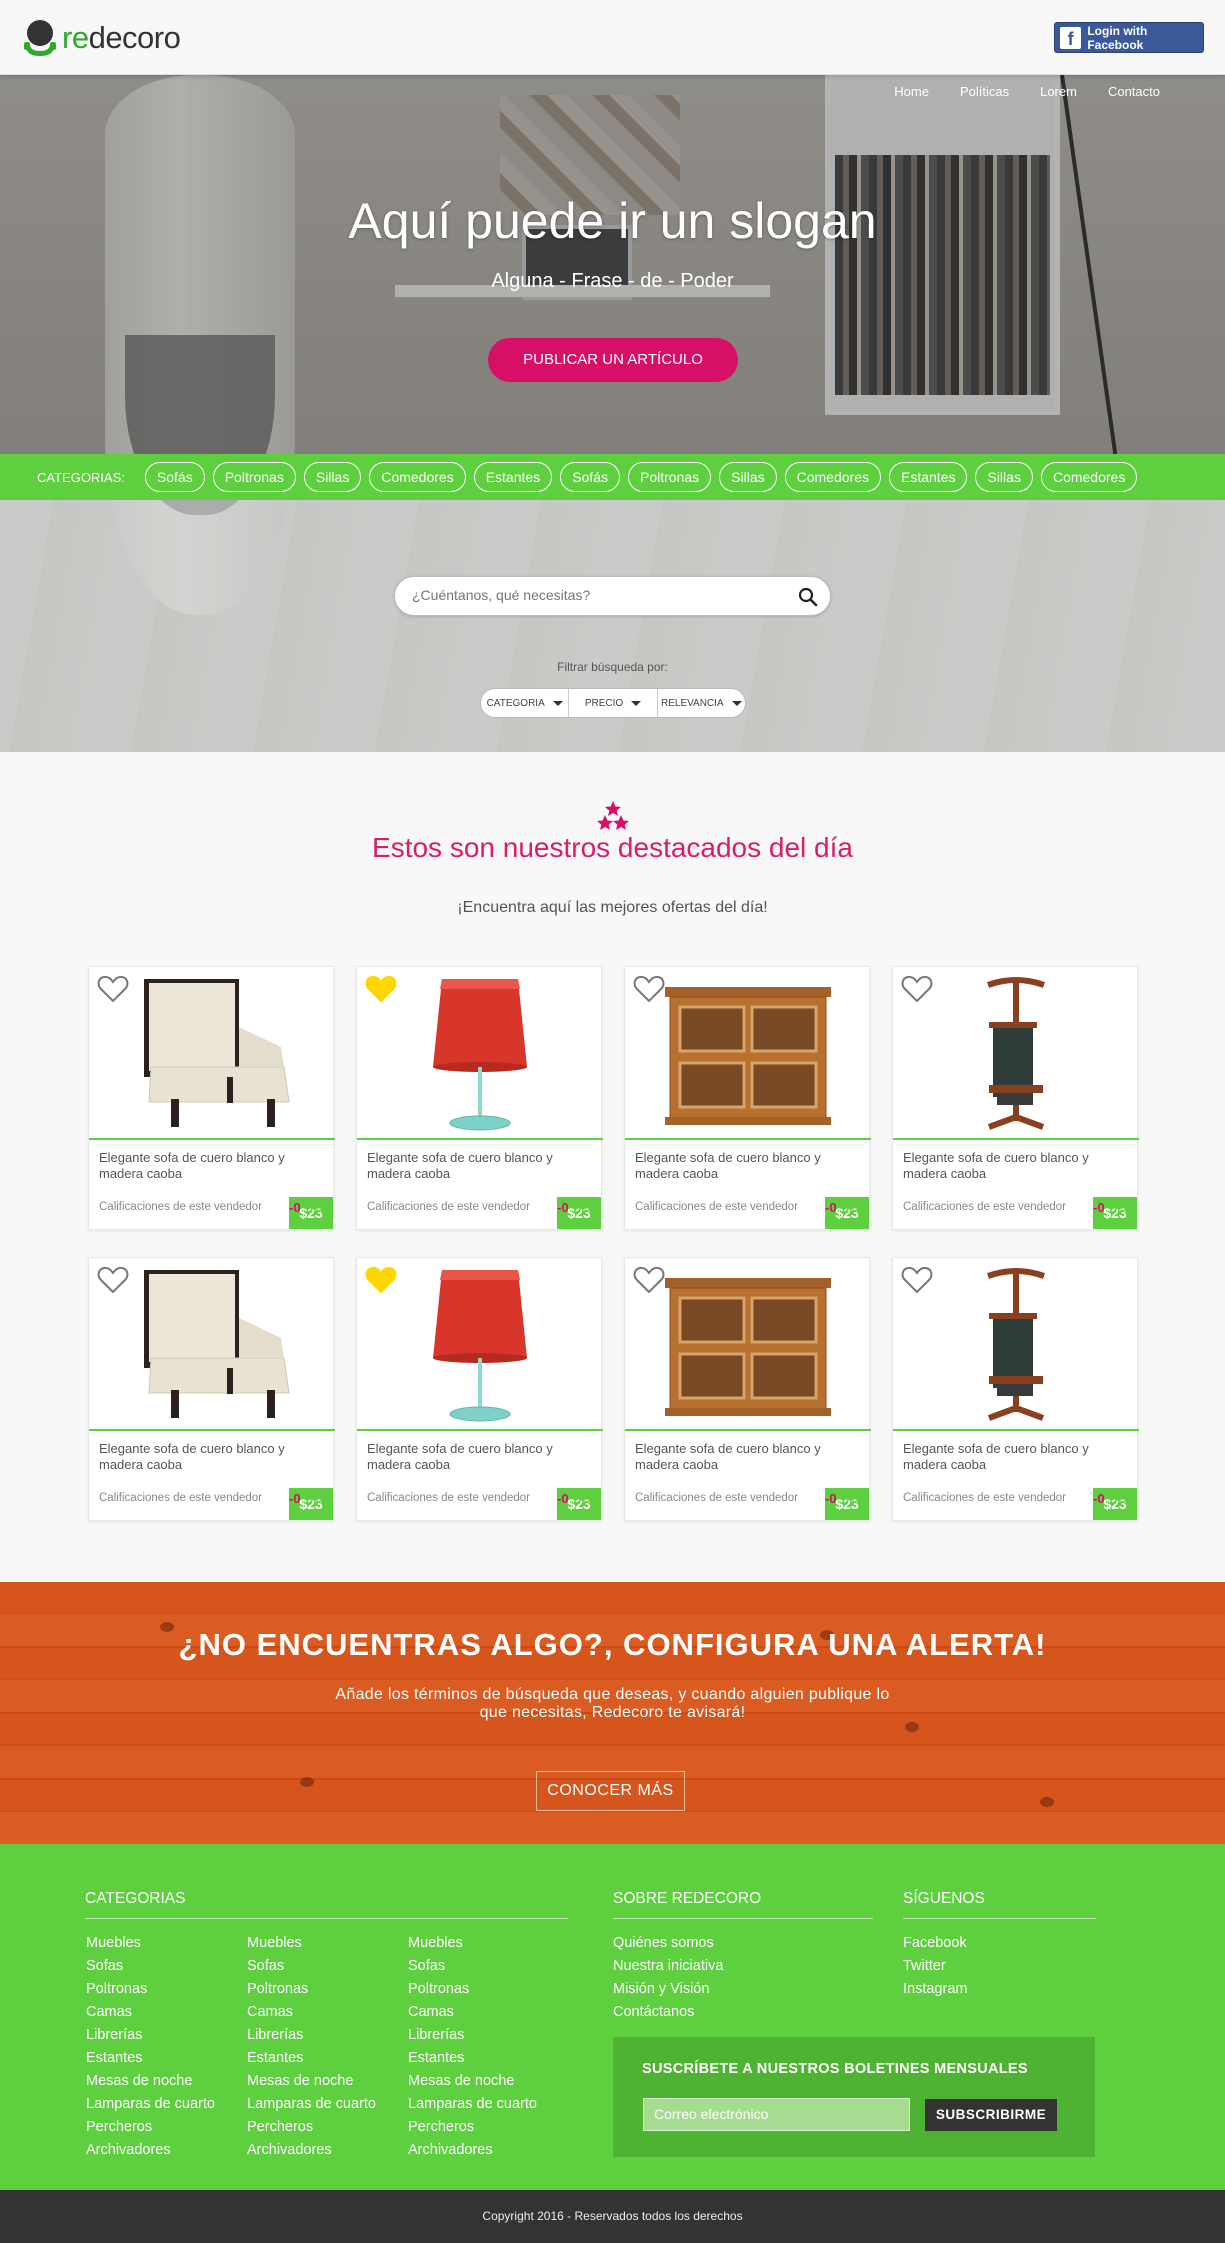 The image size is (1225, 2243). I want to click on filter-relevancia-dropdown: RELEVANCIA, so click(701, 703).